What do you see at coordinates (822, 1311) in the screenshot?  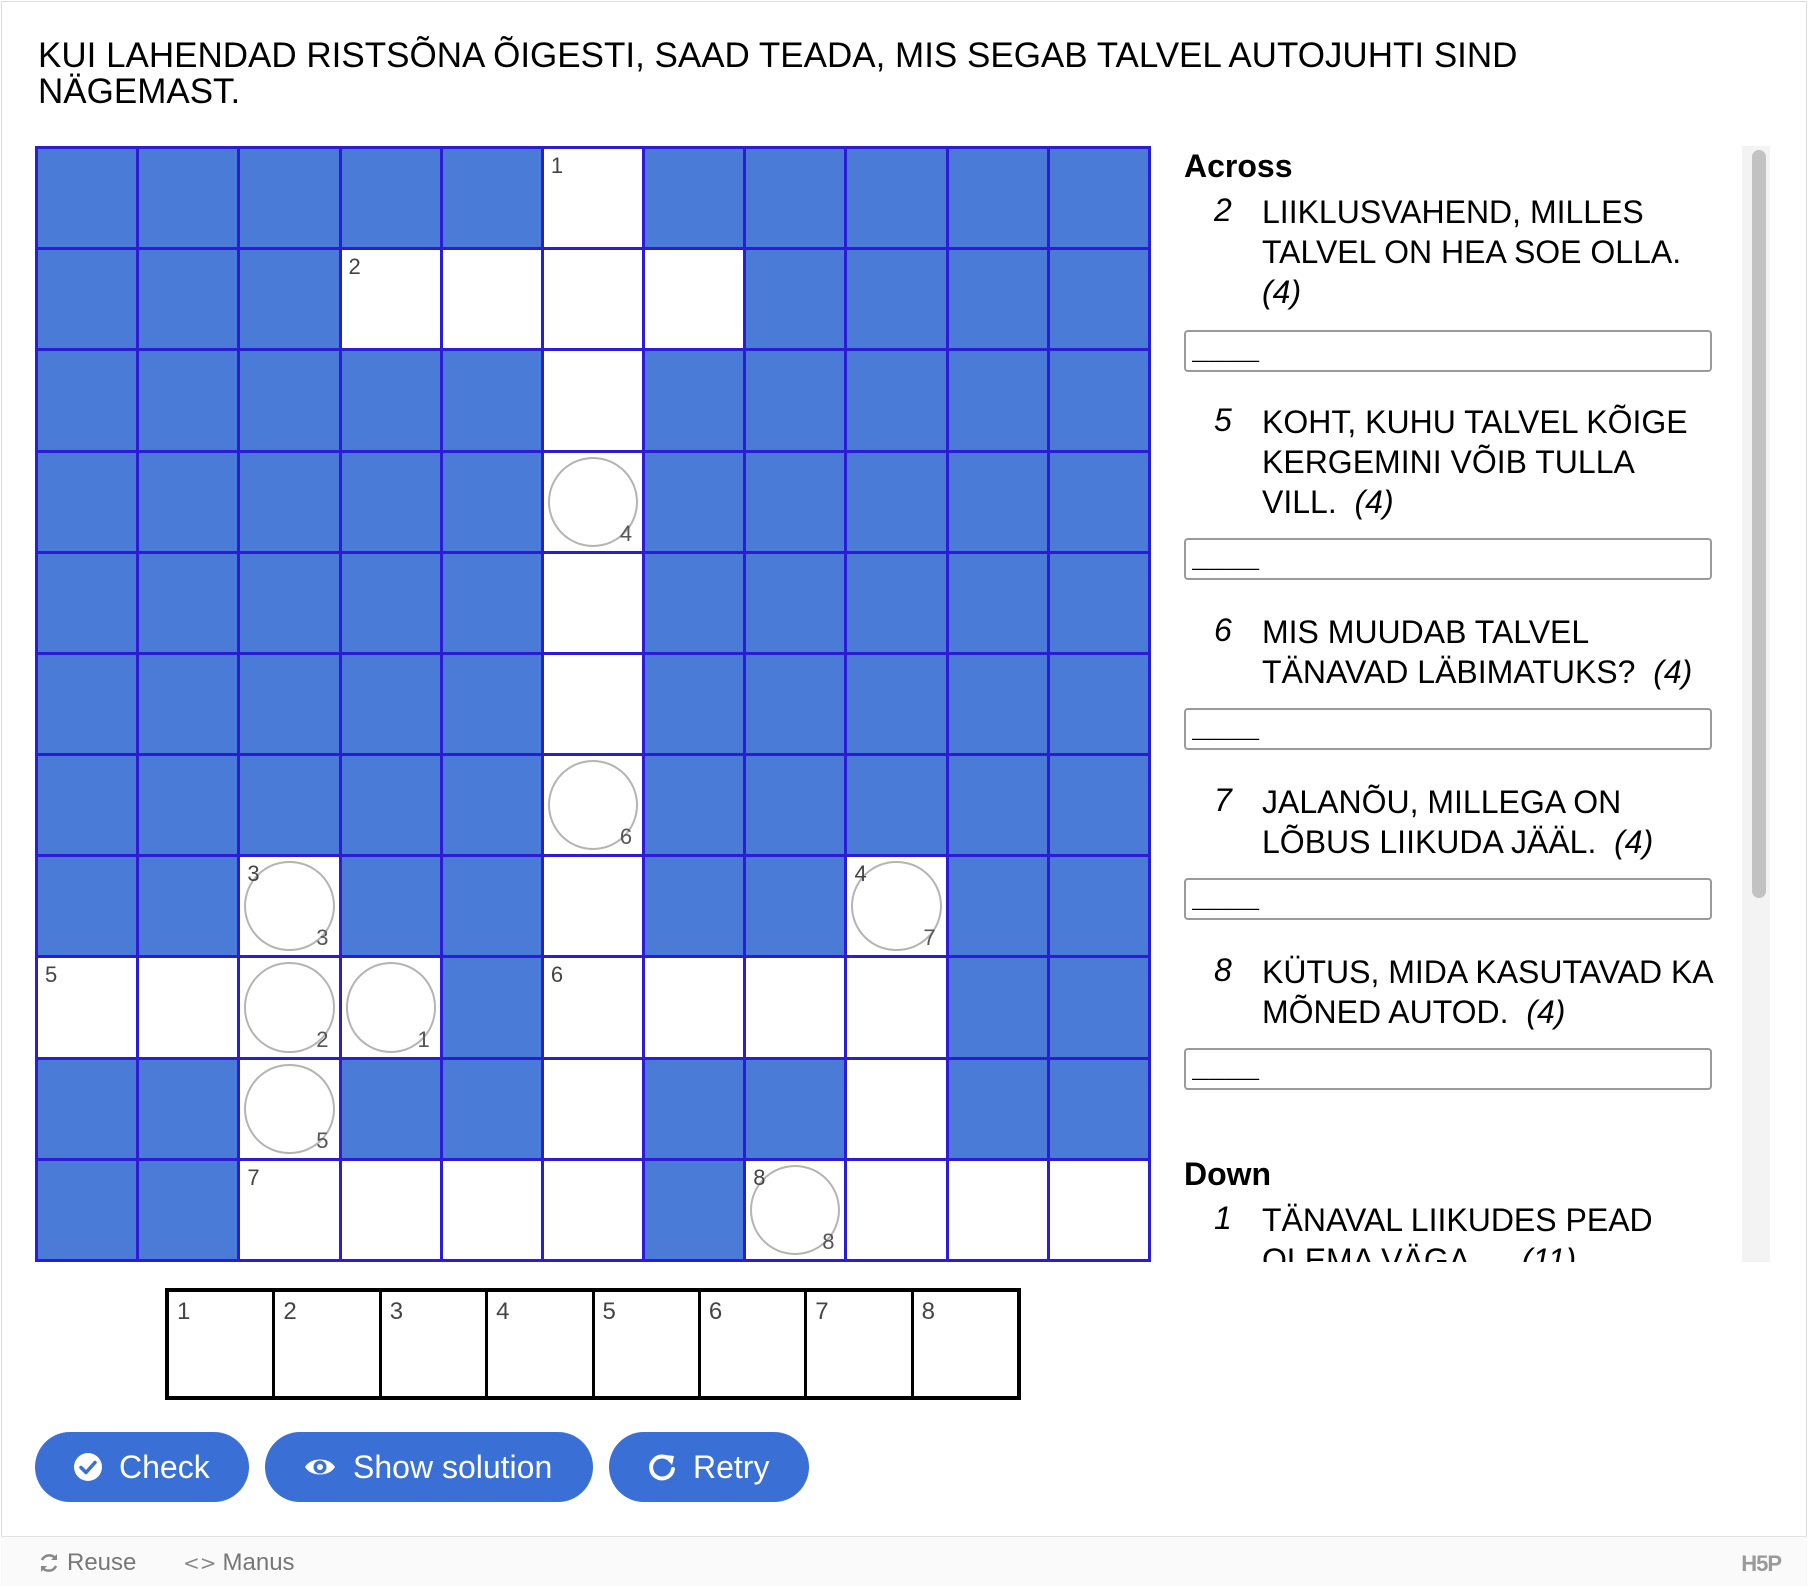 I see `solution-box-index: 7` at bounding box center [822, 1311].